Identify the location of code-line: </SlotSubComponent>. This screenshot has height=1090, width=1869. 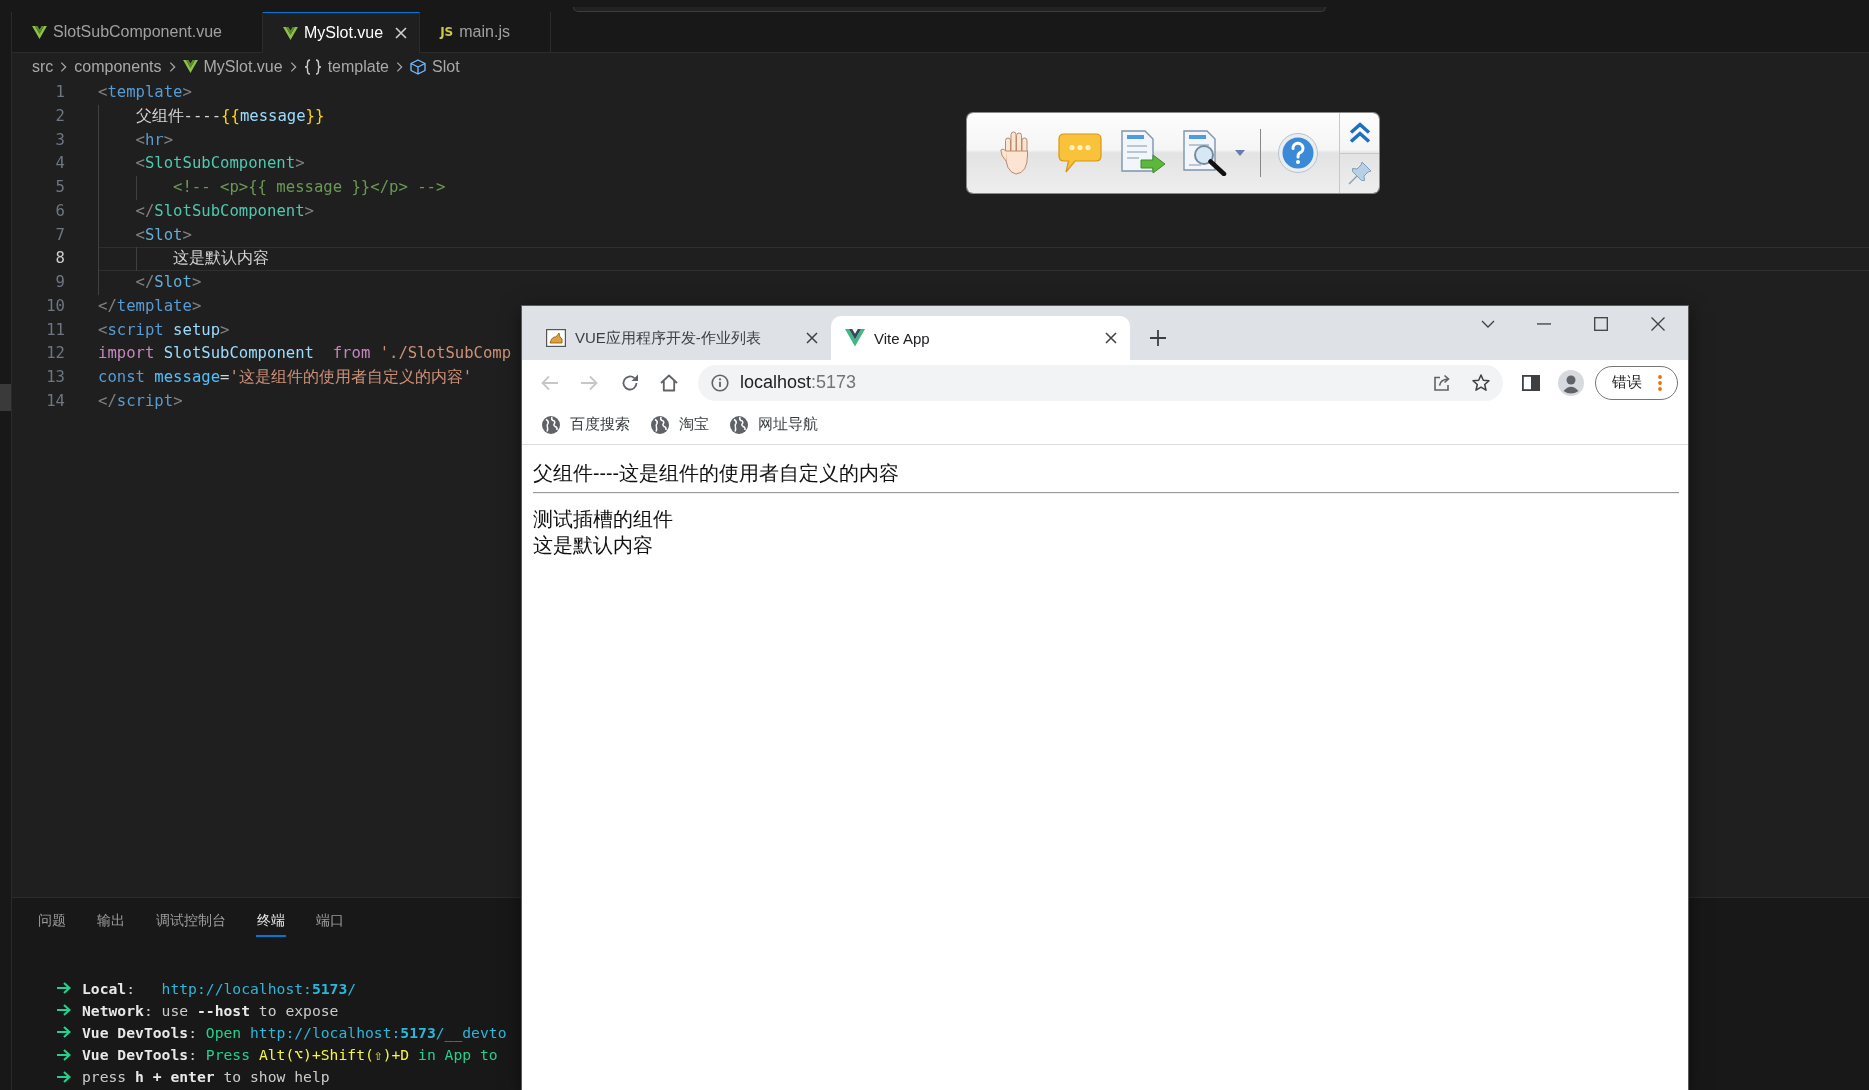
(224, 211).